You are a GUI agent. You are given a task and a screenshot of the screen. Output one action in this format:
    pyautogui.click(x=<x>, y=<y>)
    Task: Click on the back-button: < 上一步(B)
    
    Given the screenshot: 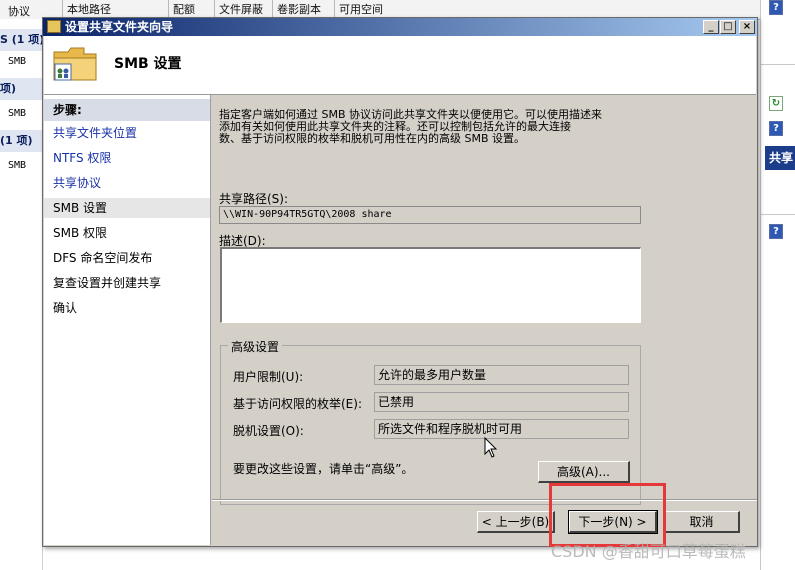 What is the action you would take?
    pyautogui.click(x=516, y=522)
    